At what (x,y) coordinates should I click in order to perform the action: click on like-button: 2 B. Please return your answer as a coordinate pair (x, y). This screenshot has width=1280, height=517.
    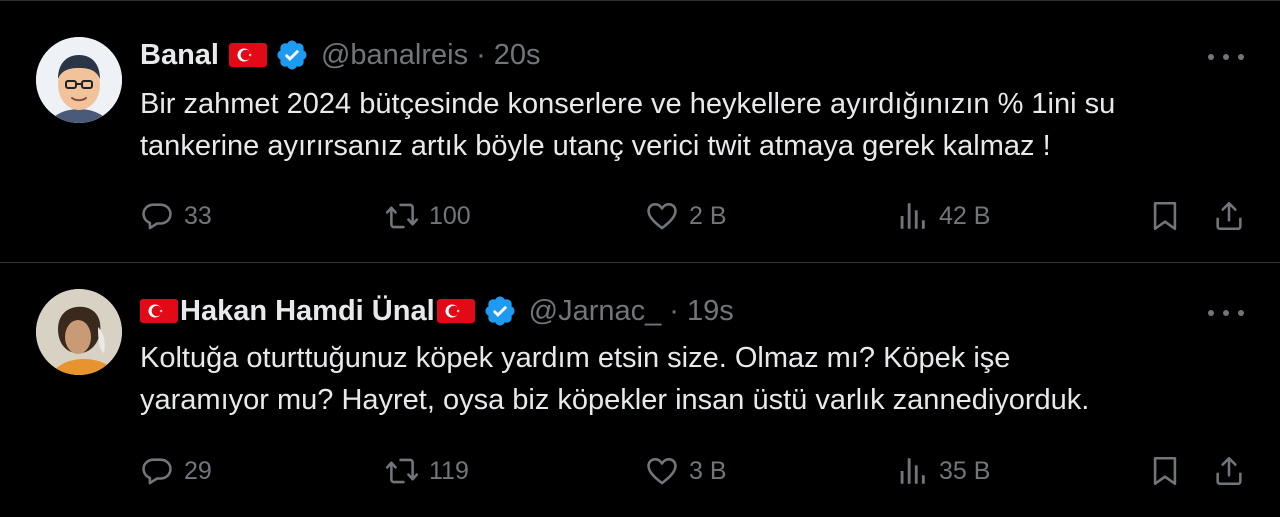
    Looking at the image, I should click on (686, 216).